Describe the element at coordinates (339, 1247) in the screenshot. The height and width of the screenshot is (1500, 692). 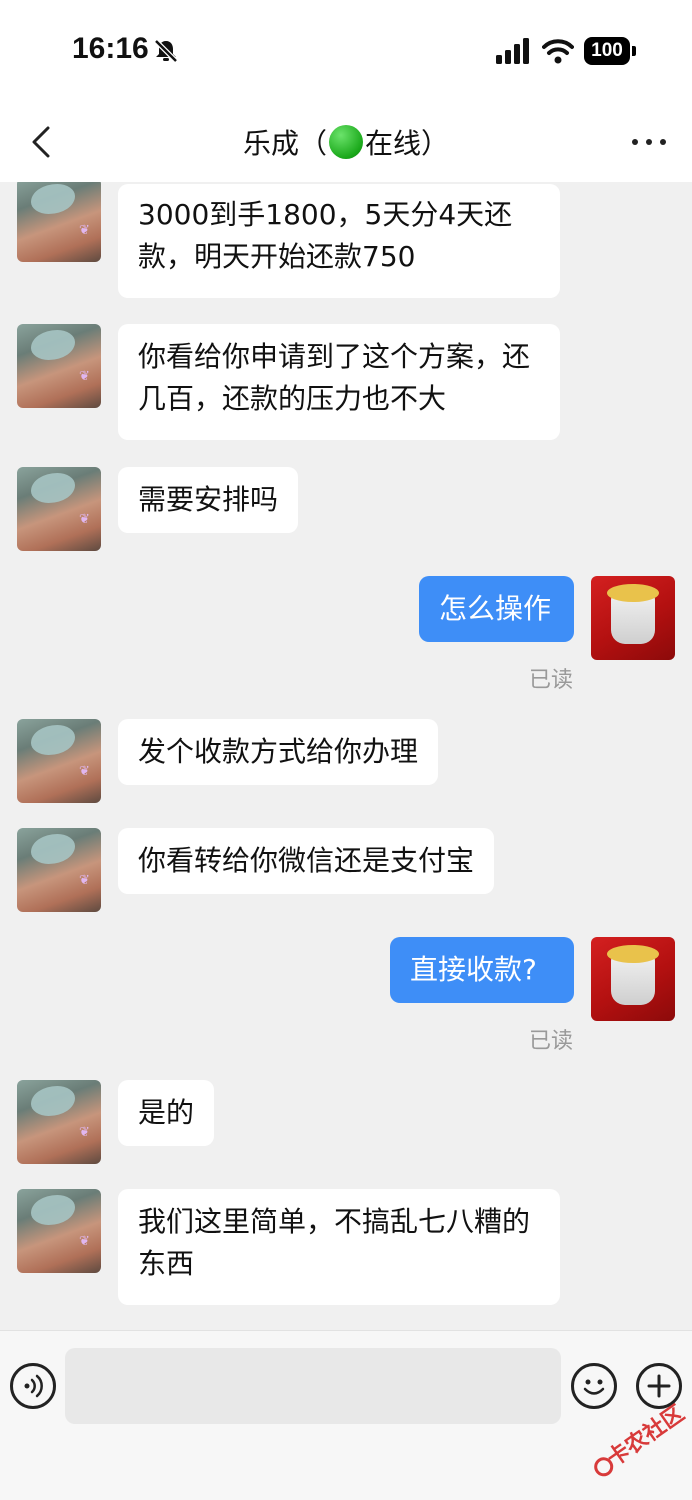
I see `message-bubble: 我们这里简单，不搞乱七八糟的东西` at that location.